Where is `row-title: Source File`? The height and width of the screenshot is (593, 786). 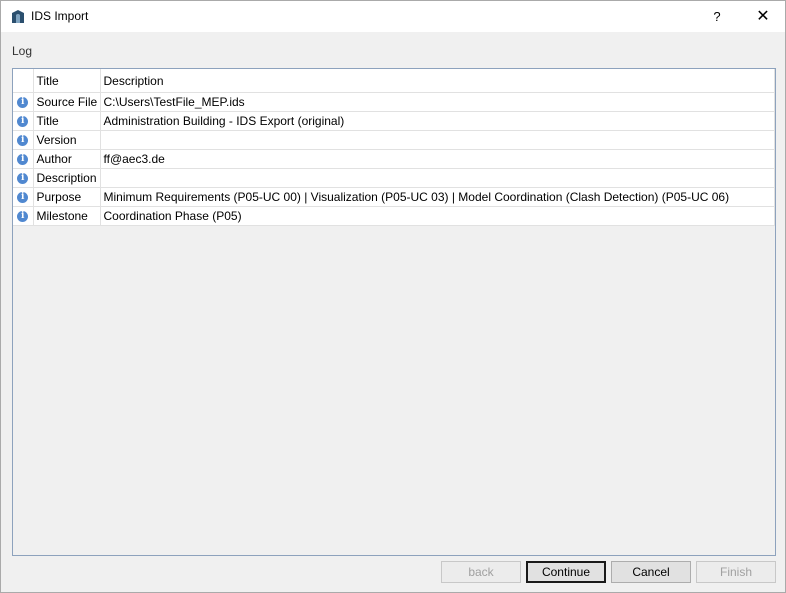 row-title: Source File is located at coordinates (67, 102).